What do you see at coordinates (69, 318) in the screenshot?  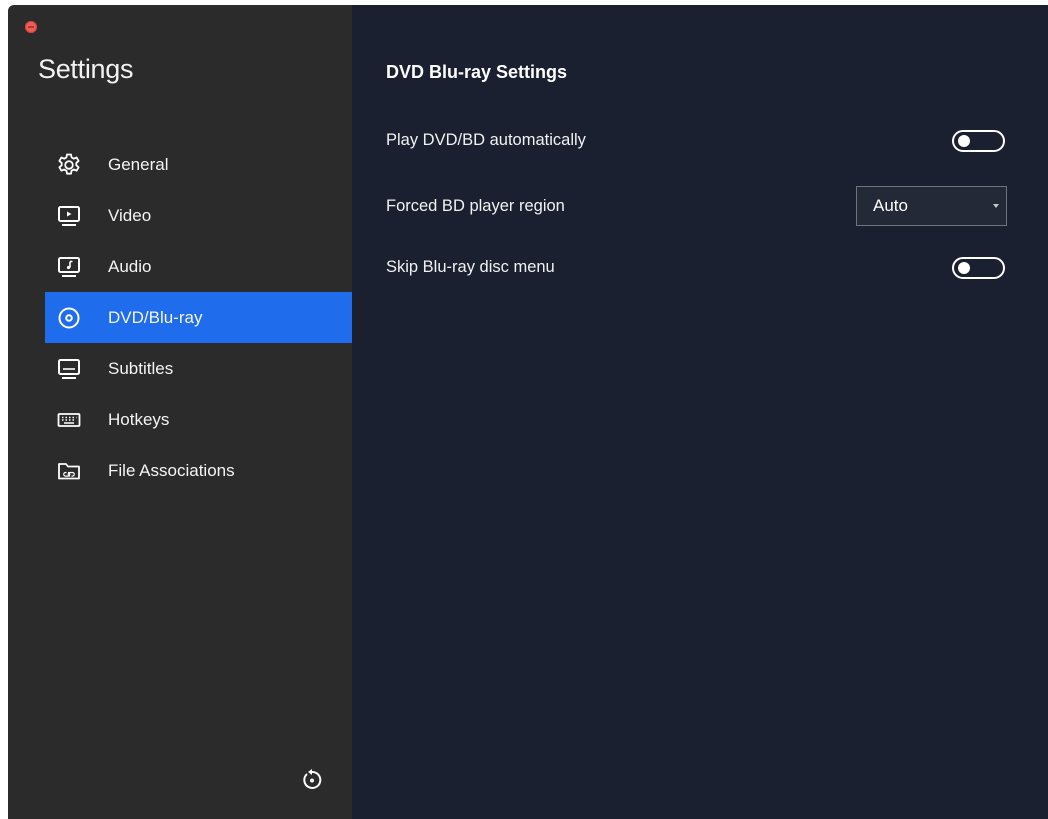 I see `disc-icon` at bounding box center [69, 318].